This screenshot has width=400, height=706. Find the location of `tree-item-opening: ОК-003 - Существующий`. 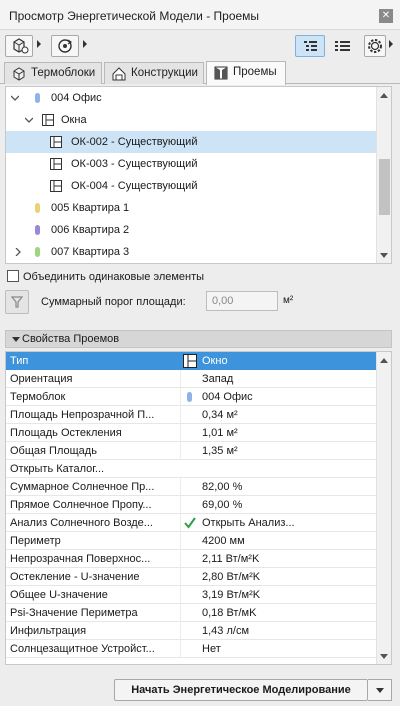

tree-item-opening: ОК-003 - Существующий is located at coordinates (191, 164).